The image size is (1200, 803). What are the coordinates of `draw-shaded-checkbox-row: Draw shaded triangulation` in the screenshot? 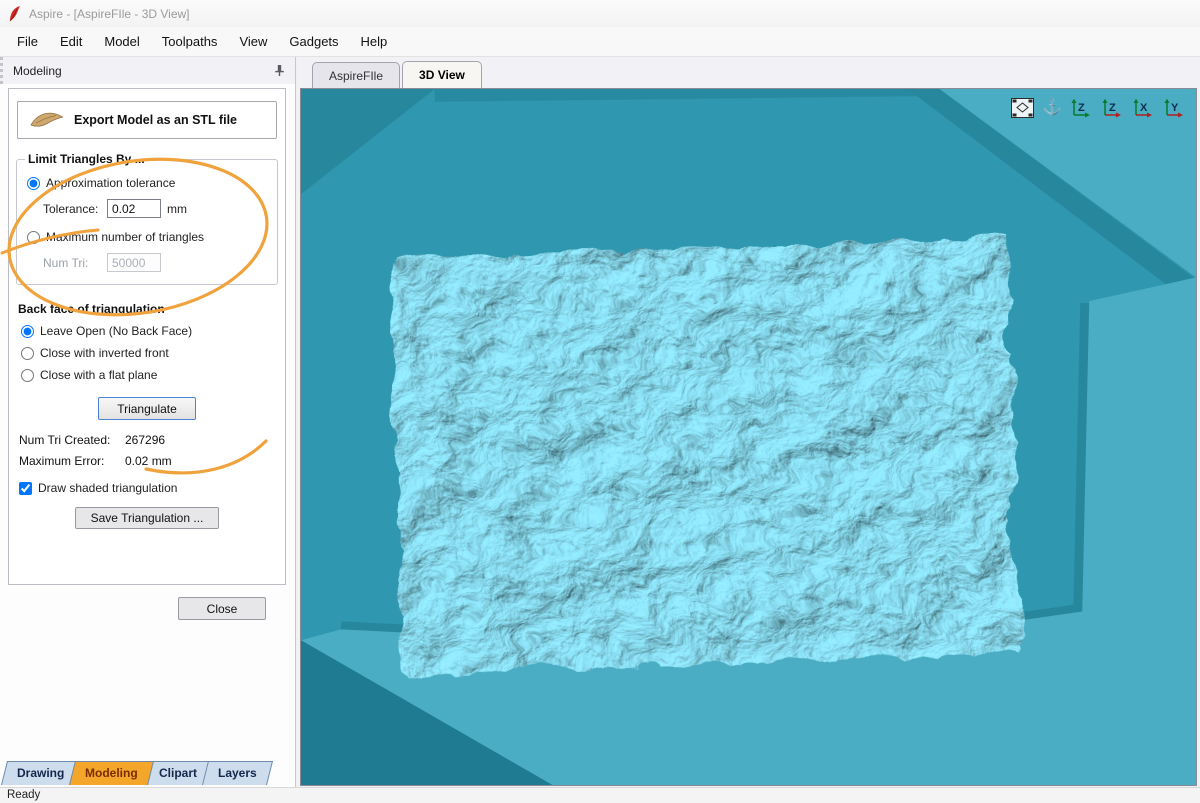 It's located at (152, 488).